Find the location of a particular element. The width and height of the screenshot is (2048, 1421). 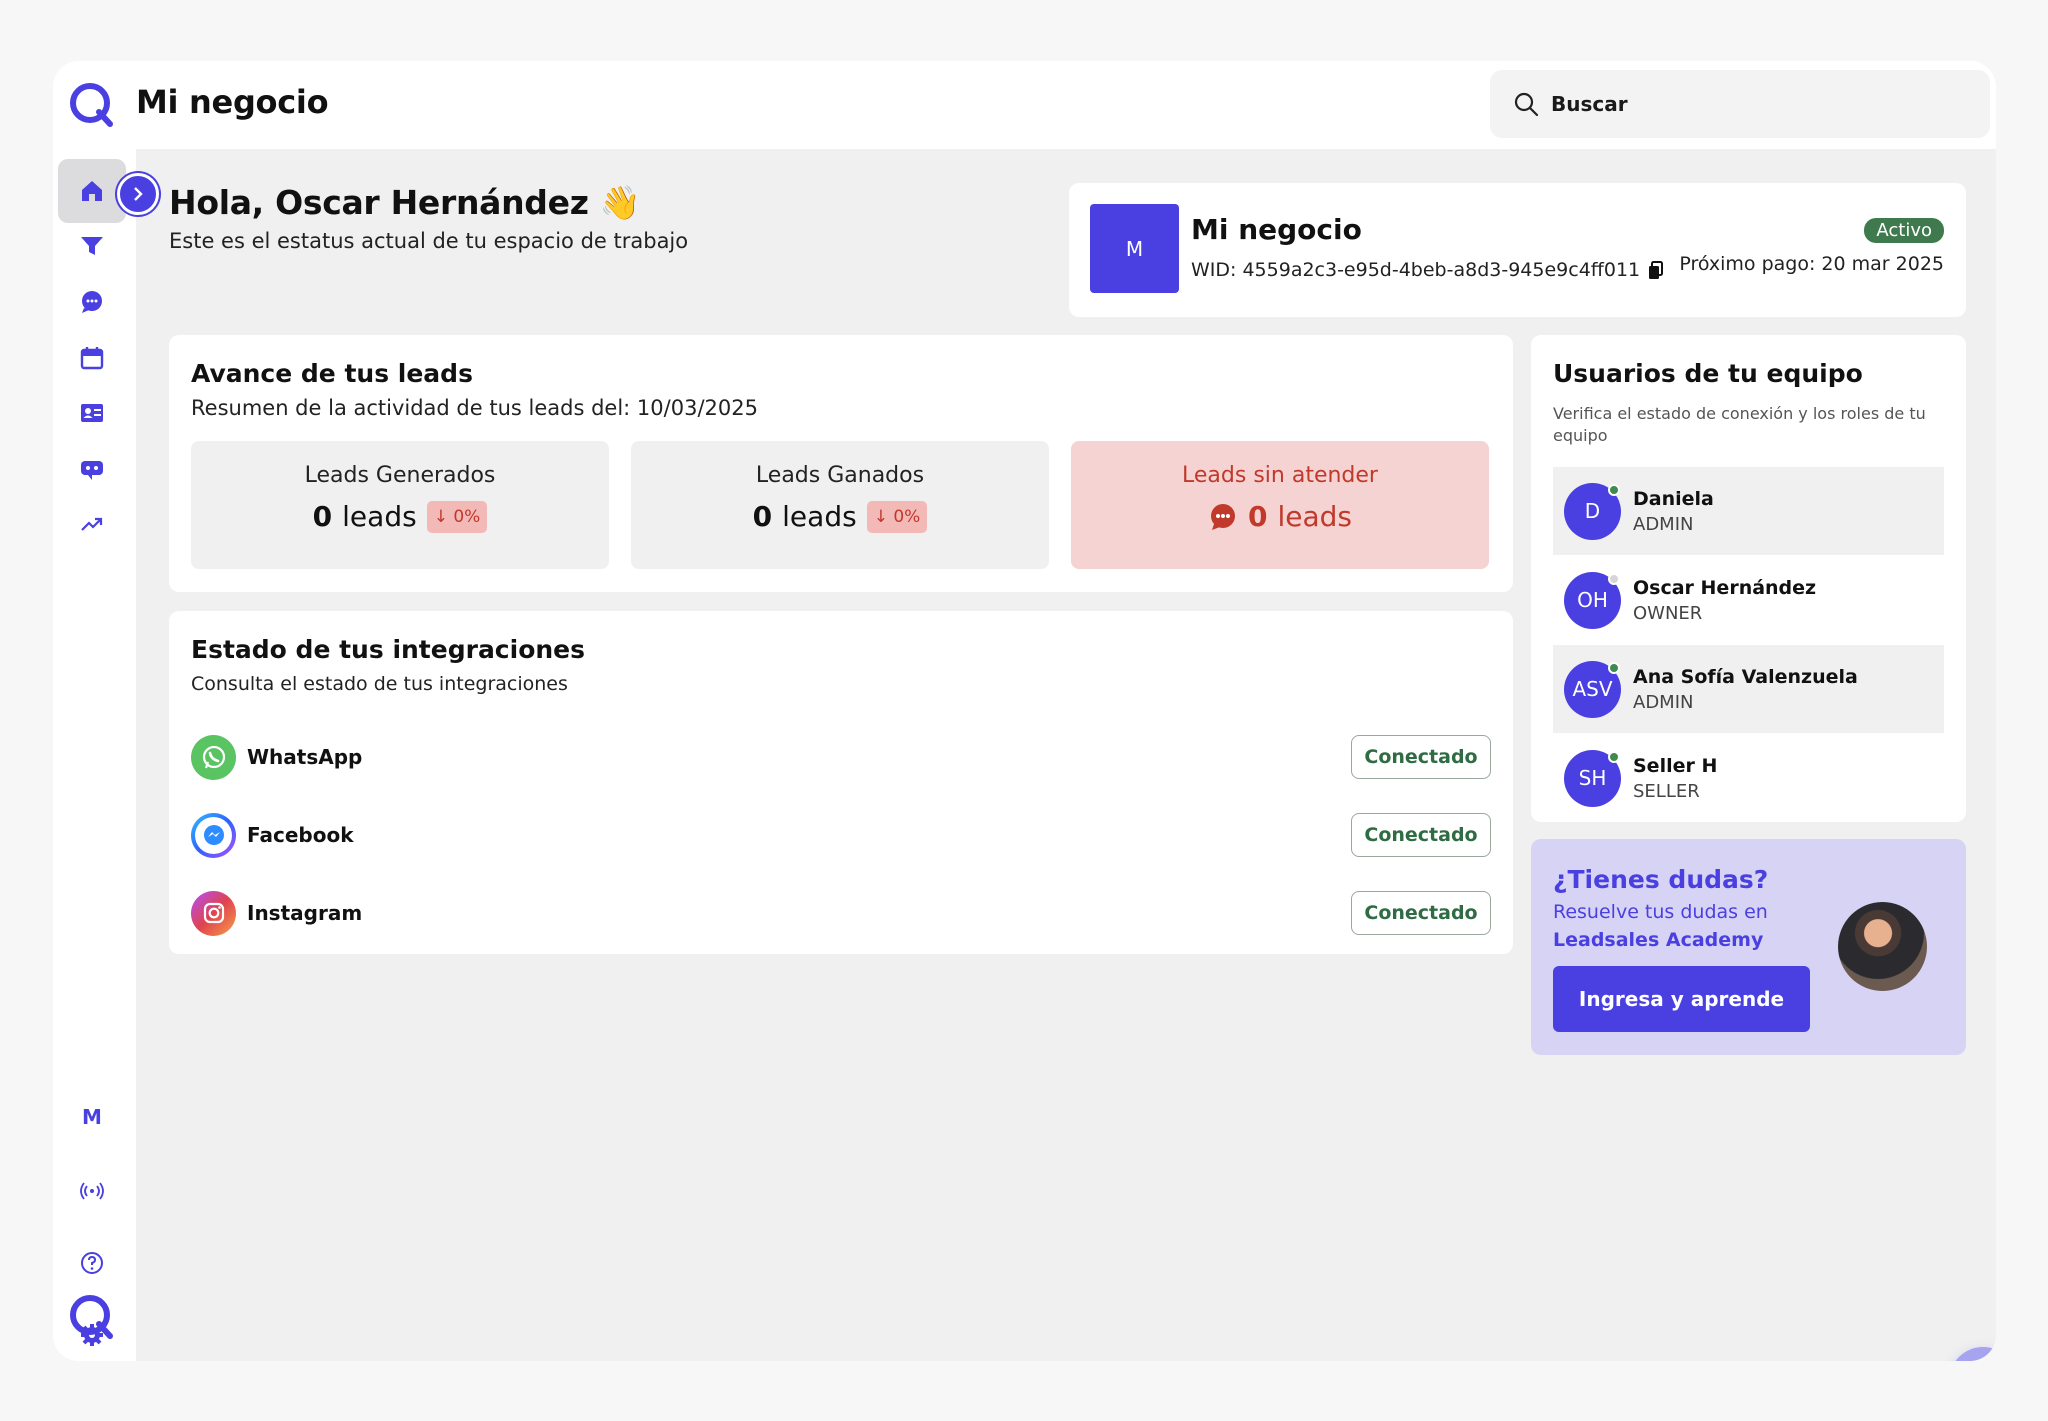

team-member: ASV Ana Sofía Valenzuela ADMIN is located at coordinates (1748, 689).